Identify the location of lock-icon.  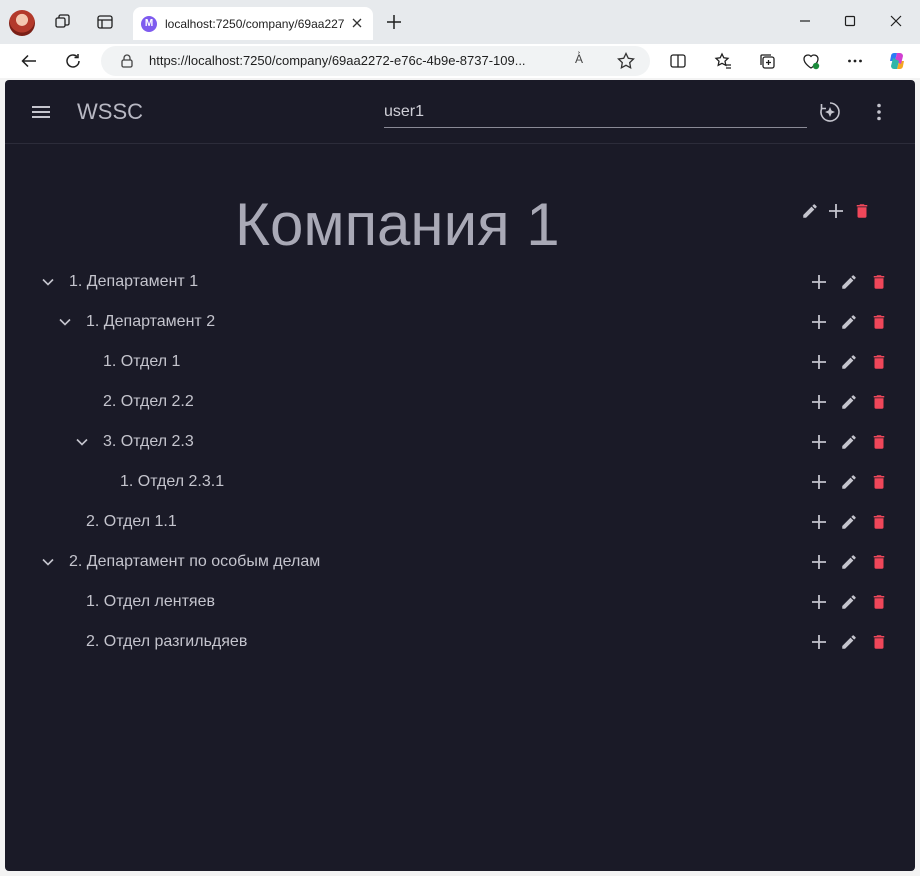
(127, 61).